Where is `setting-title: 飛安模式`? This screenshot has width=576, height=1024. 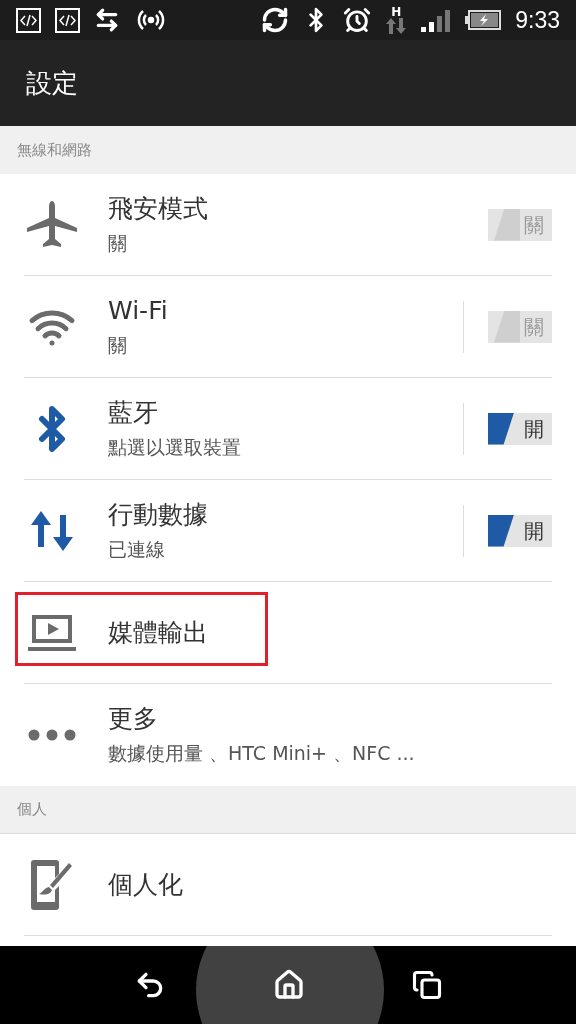
setting-title: 飛安模式 is located at coordinates (285, 208).